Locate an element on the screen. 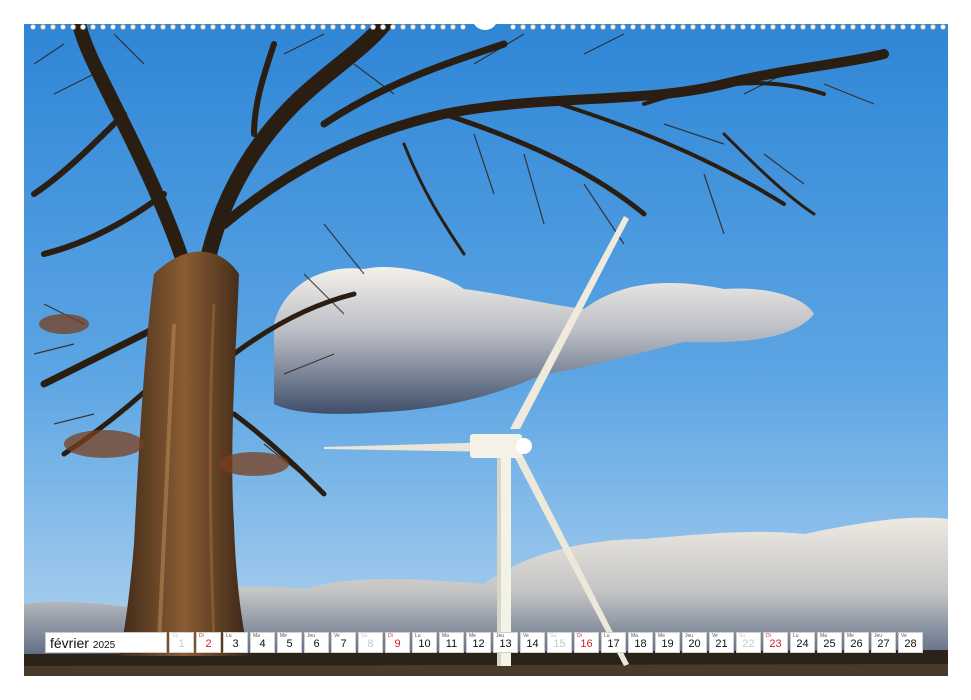 This screenshot has width=971, height=700. day-cell: Me 12 is located at coordinates (478, 642).